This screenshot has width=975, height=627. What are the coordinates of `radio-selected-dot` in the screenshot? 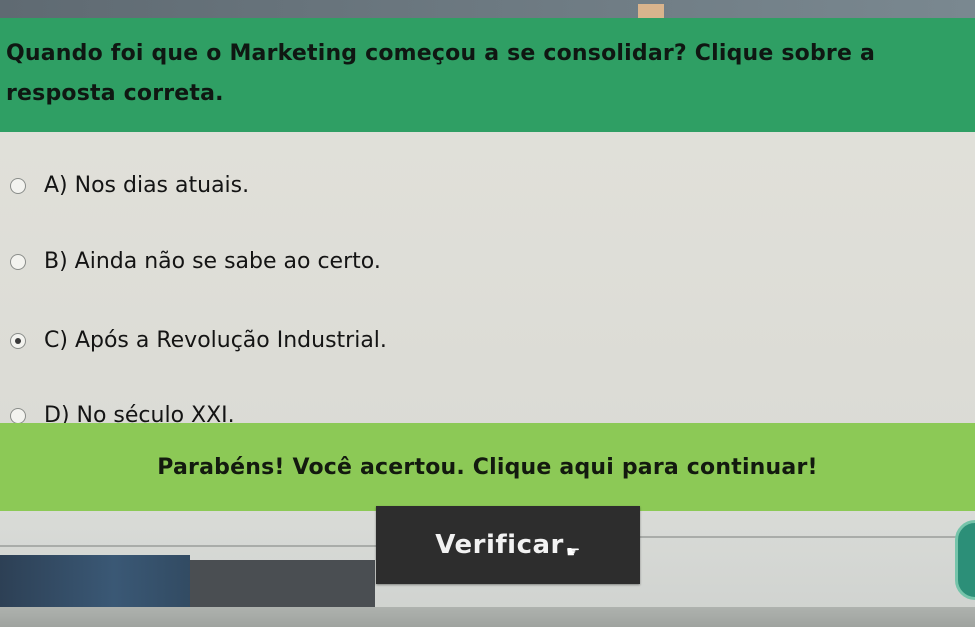 It's located at (18, 341).